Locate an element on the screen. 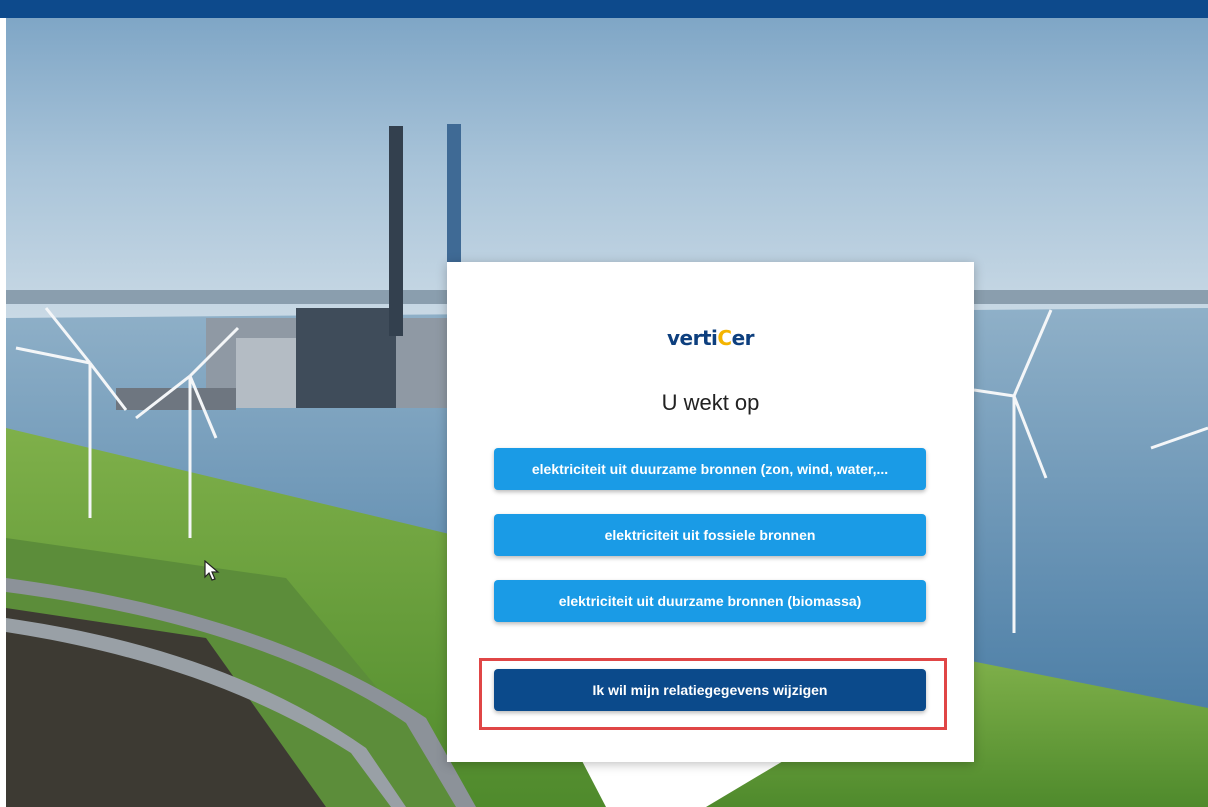  option-fossil-electricity-button: elektriciteit uit fossiele bronnen is located at coordinates (710, 535).